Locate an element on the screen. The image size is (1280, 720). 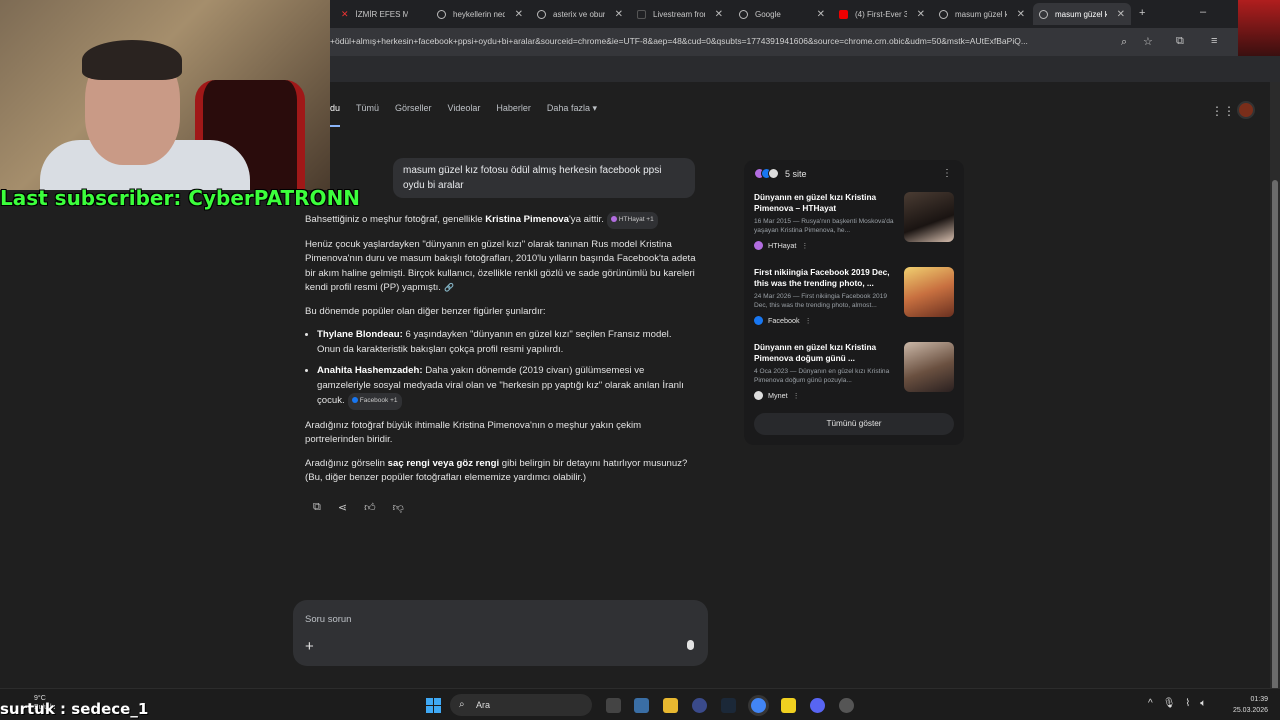
thumbs-down-icon: 👎︎ is located at coordinates (398, 507).